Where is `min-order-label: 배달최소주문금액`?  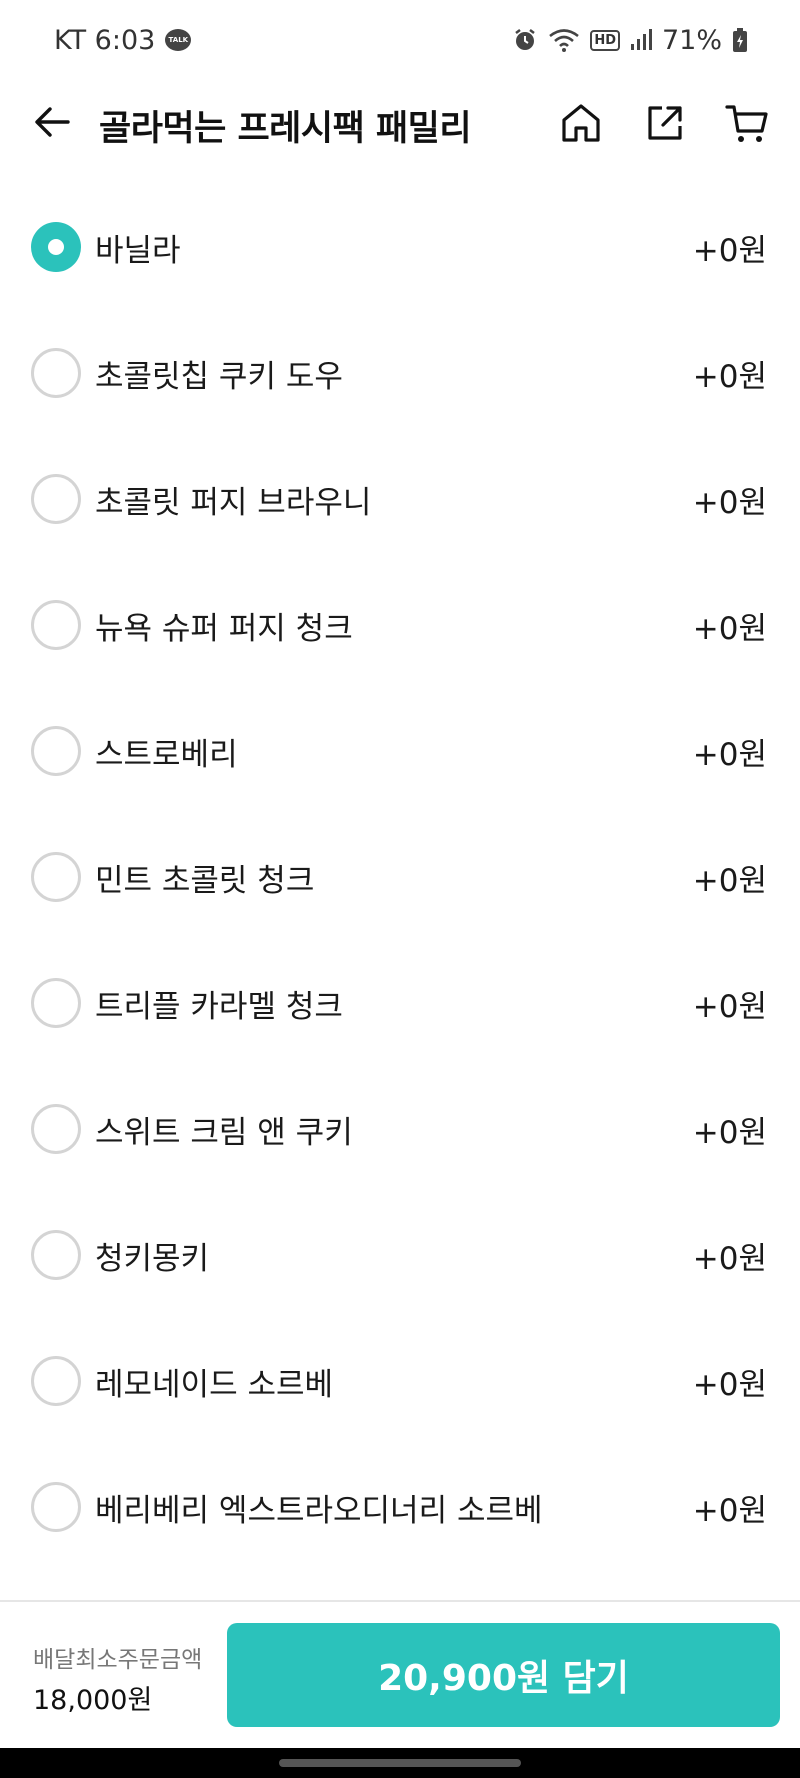
min-order-label: 배달최소주문금액 is located at coordinates (118, 1660).